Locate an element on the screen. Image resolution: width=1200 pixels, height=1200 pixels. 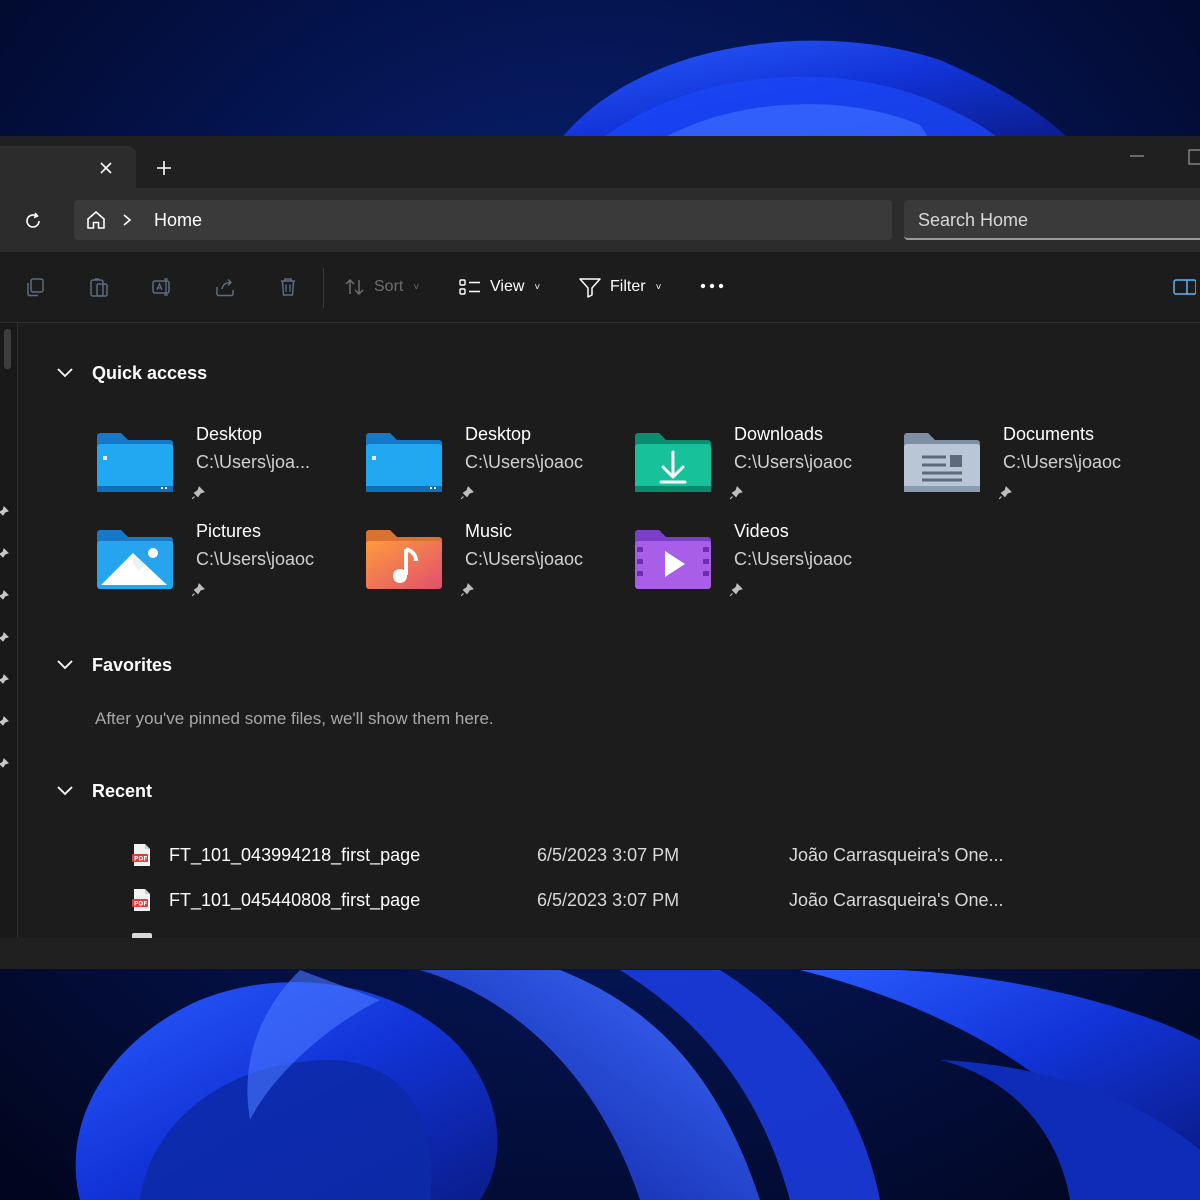
videos-folder-icon is located at coordinates (673, 559).